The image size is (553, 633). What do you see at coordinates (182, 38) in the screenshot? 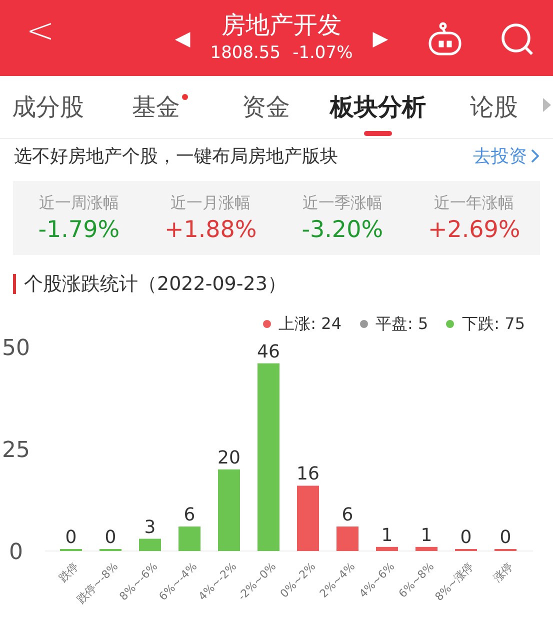
I see `previous-button: ◀` at bounding box center [182, 38].